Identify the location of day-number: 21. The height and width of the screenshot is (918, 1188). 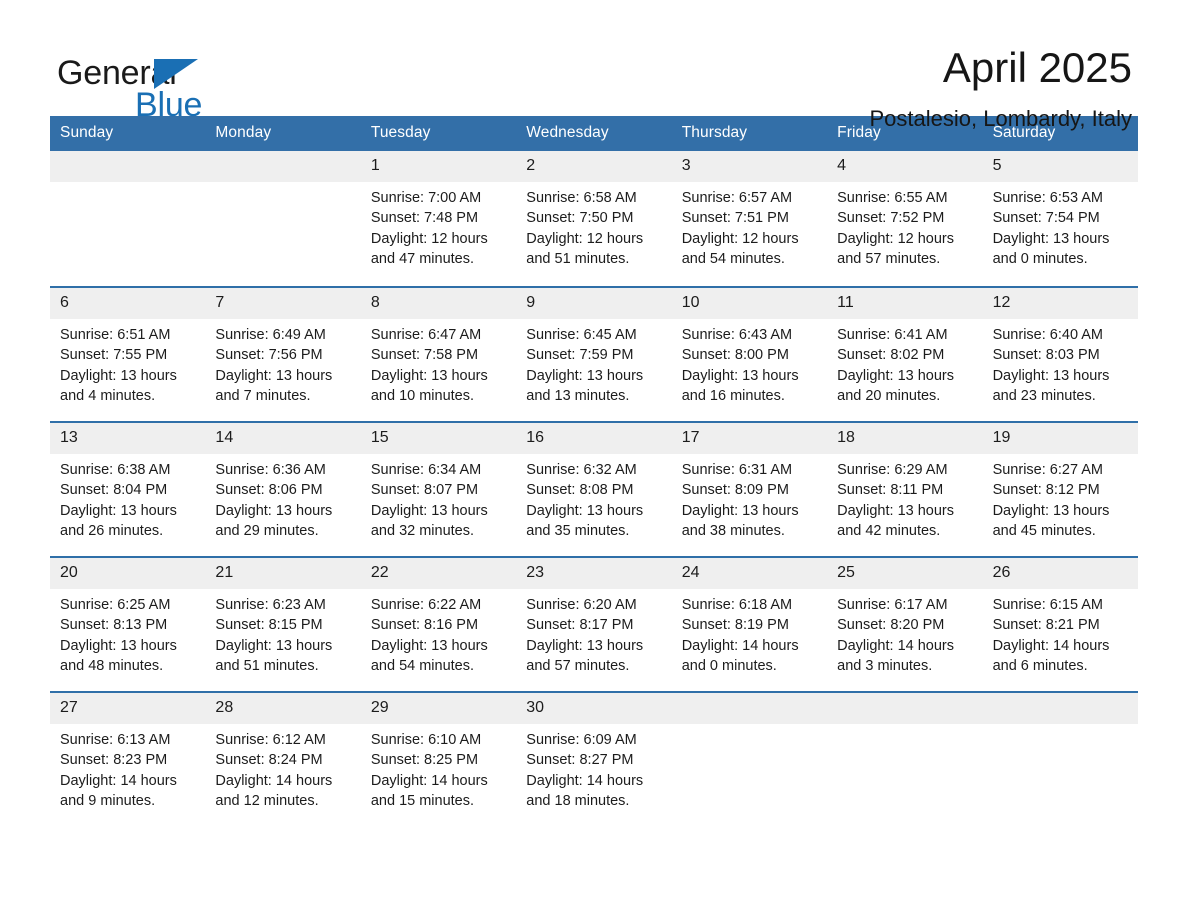
(283, 573).